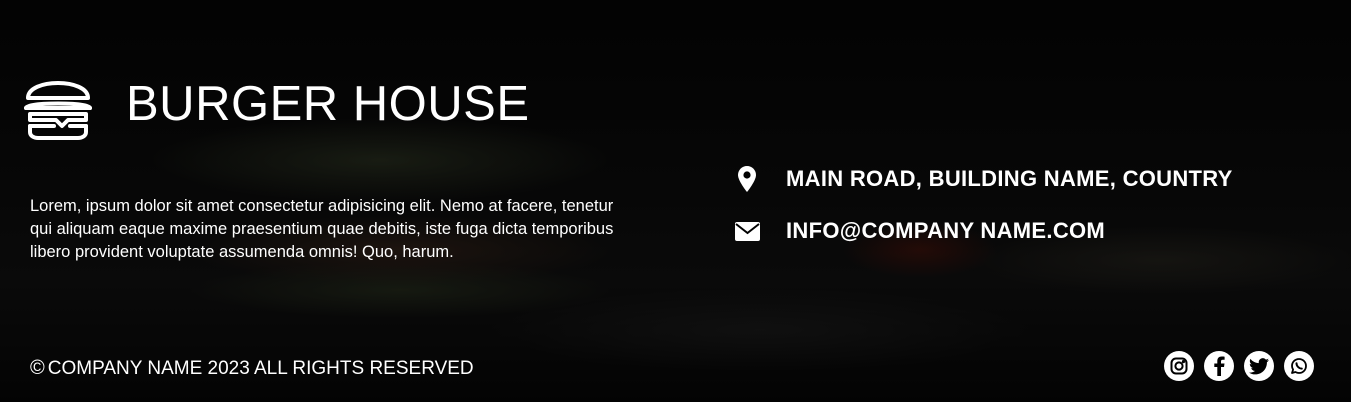 The width and height of the screenshot is (1351, 402). Describe the element at coordinates (1009, 178) in the screenshot. I see `address-text: MAIN ROAD, BUILDING NAME, COUNTRY` at that location.